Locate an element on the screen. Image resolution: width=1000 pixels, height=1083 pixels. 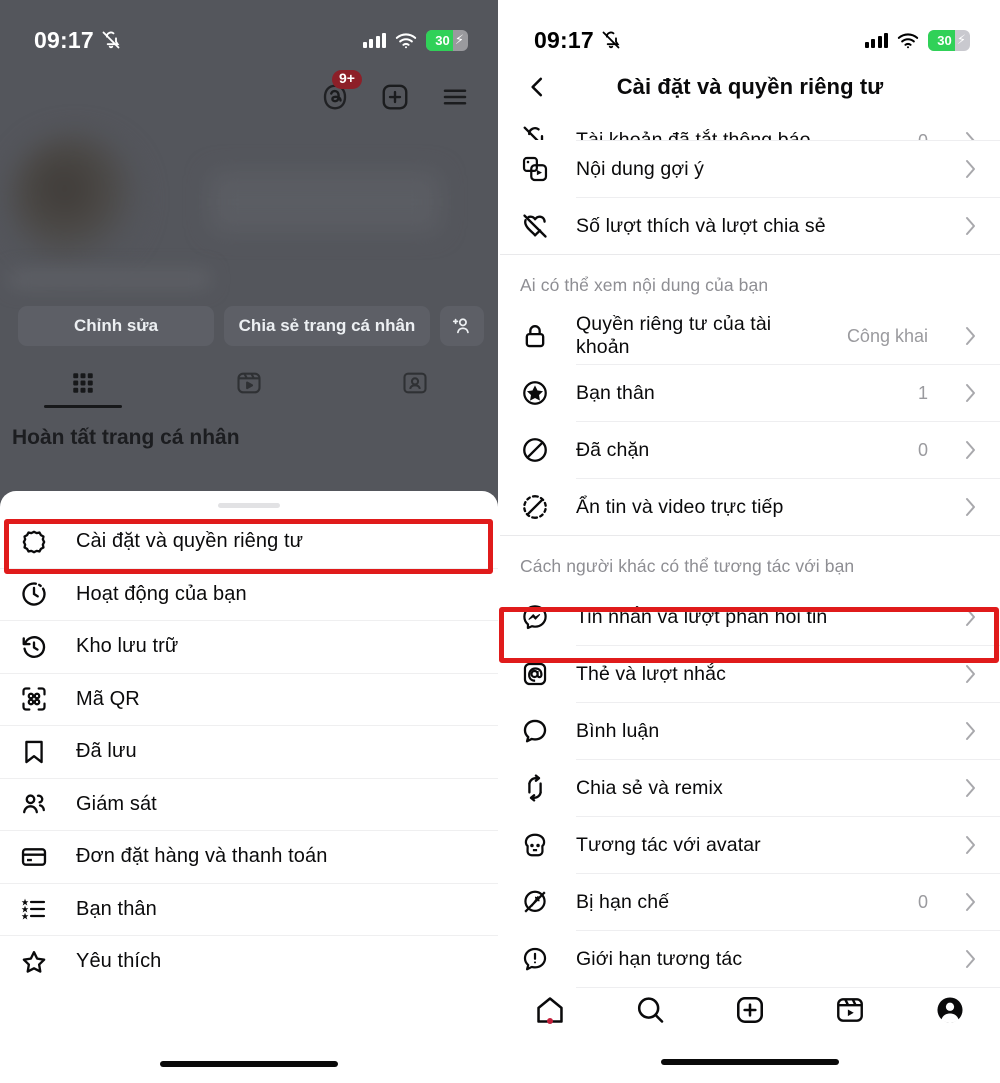
setting-row-messages-replies: Tin nhắn và lượt phản hồi tin is located at coordinates (750, 617).